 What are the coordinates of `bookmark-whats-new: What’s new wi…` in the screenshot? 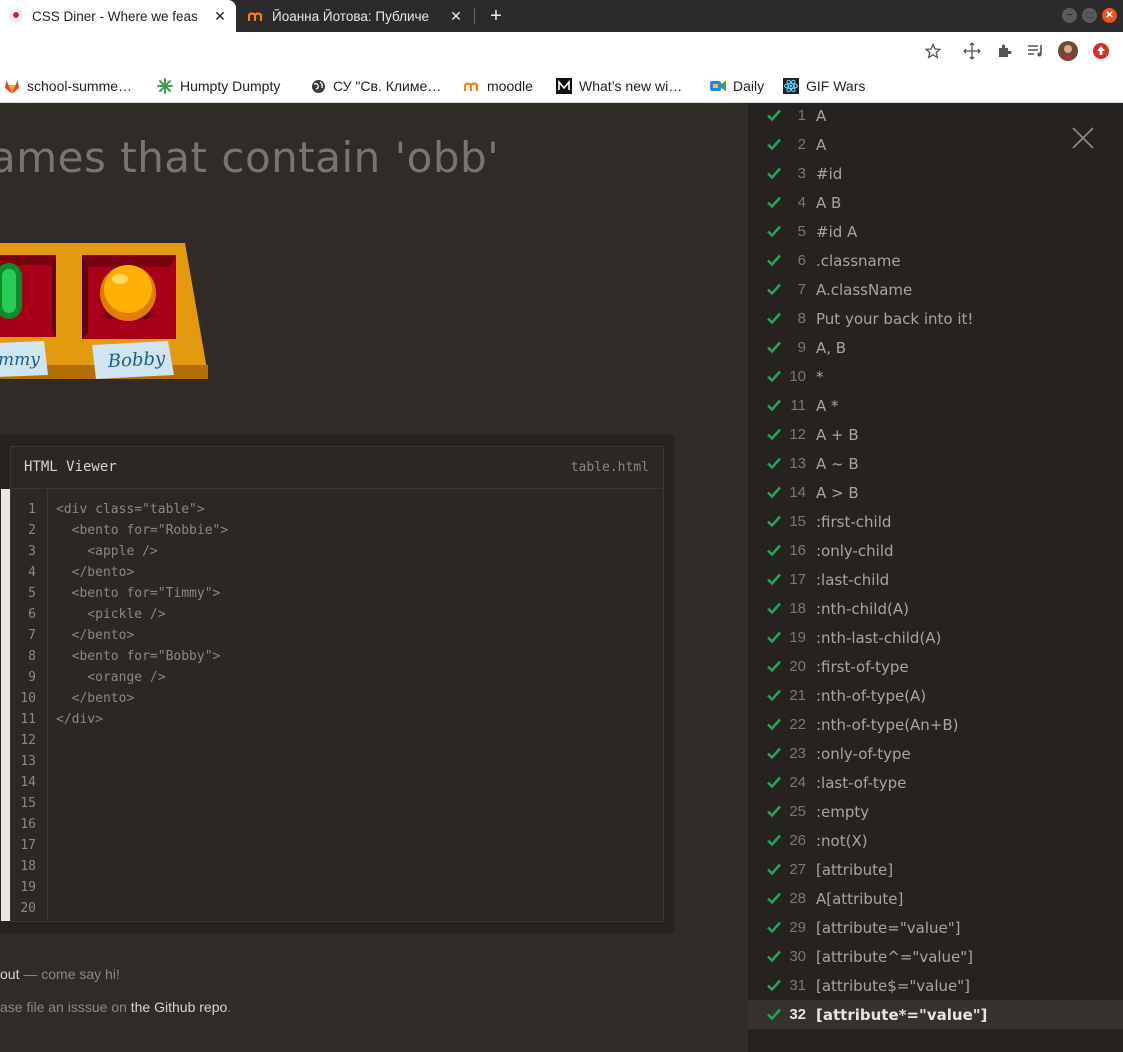 It's located at (619, 86).